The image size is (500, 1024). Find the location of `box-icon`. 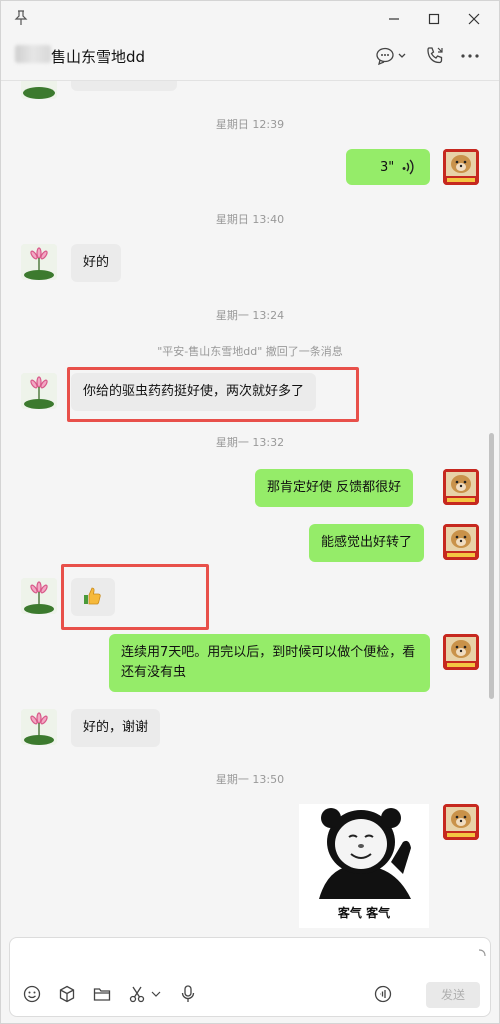

box-icon is located at coordinates (67, 994).